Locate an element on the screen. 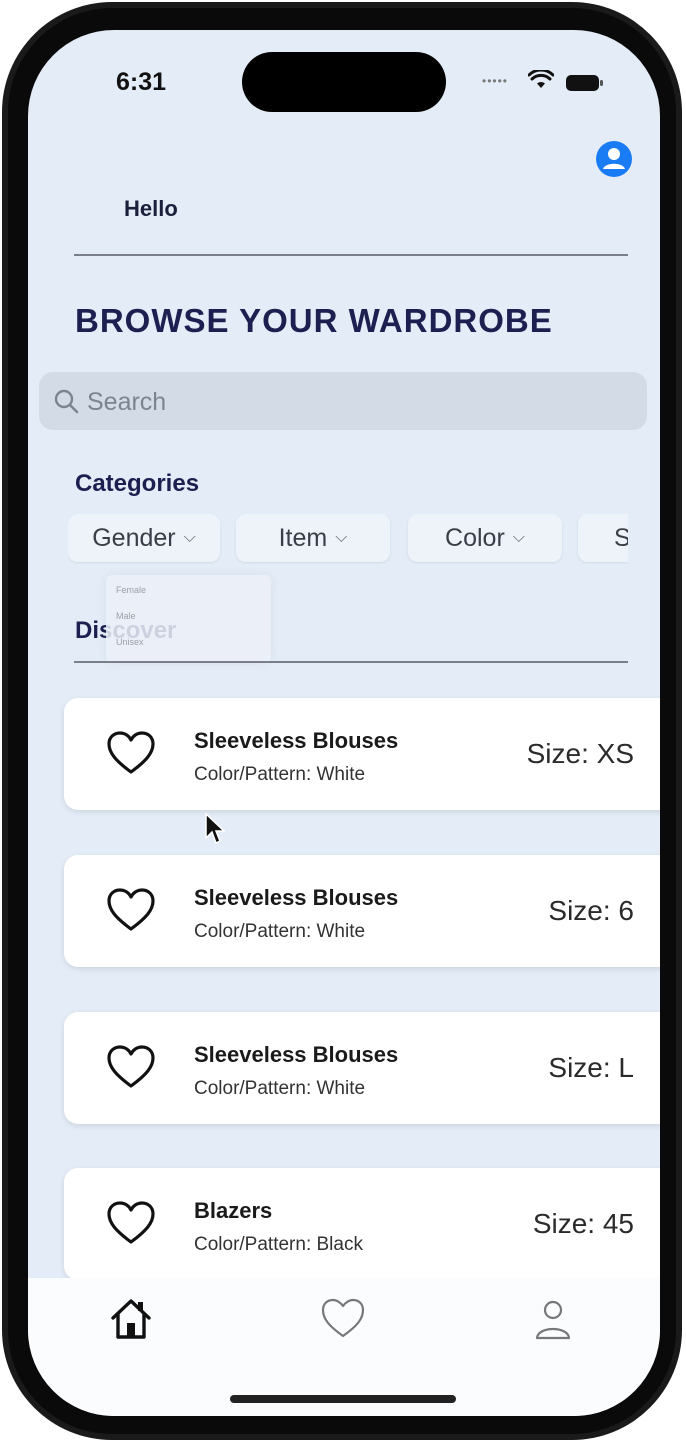 The width and height of the screenshot is (686, 1443). home-indicator is located at coordinates (343, 1399).